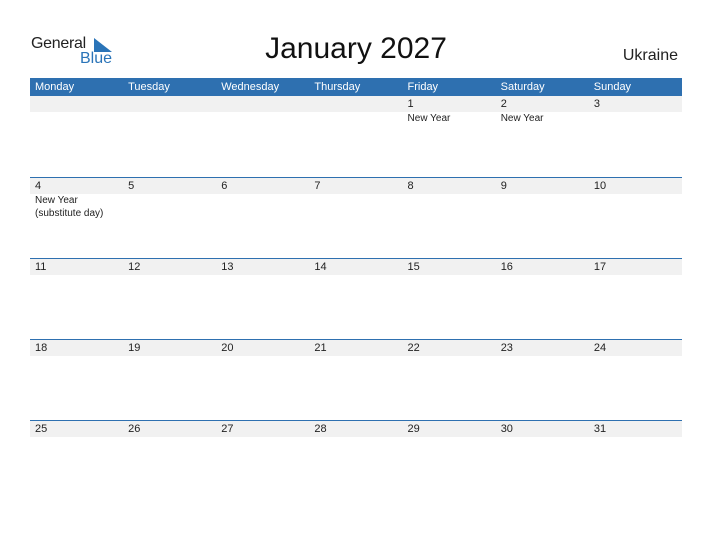 The image size is (712, 550). What do you see at coordinates (250, 87) in the screenshot?
I see `weekday-wednesday: Wednesday` at bounding box center [250, 87].